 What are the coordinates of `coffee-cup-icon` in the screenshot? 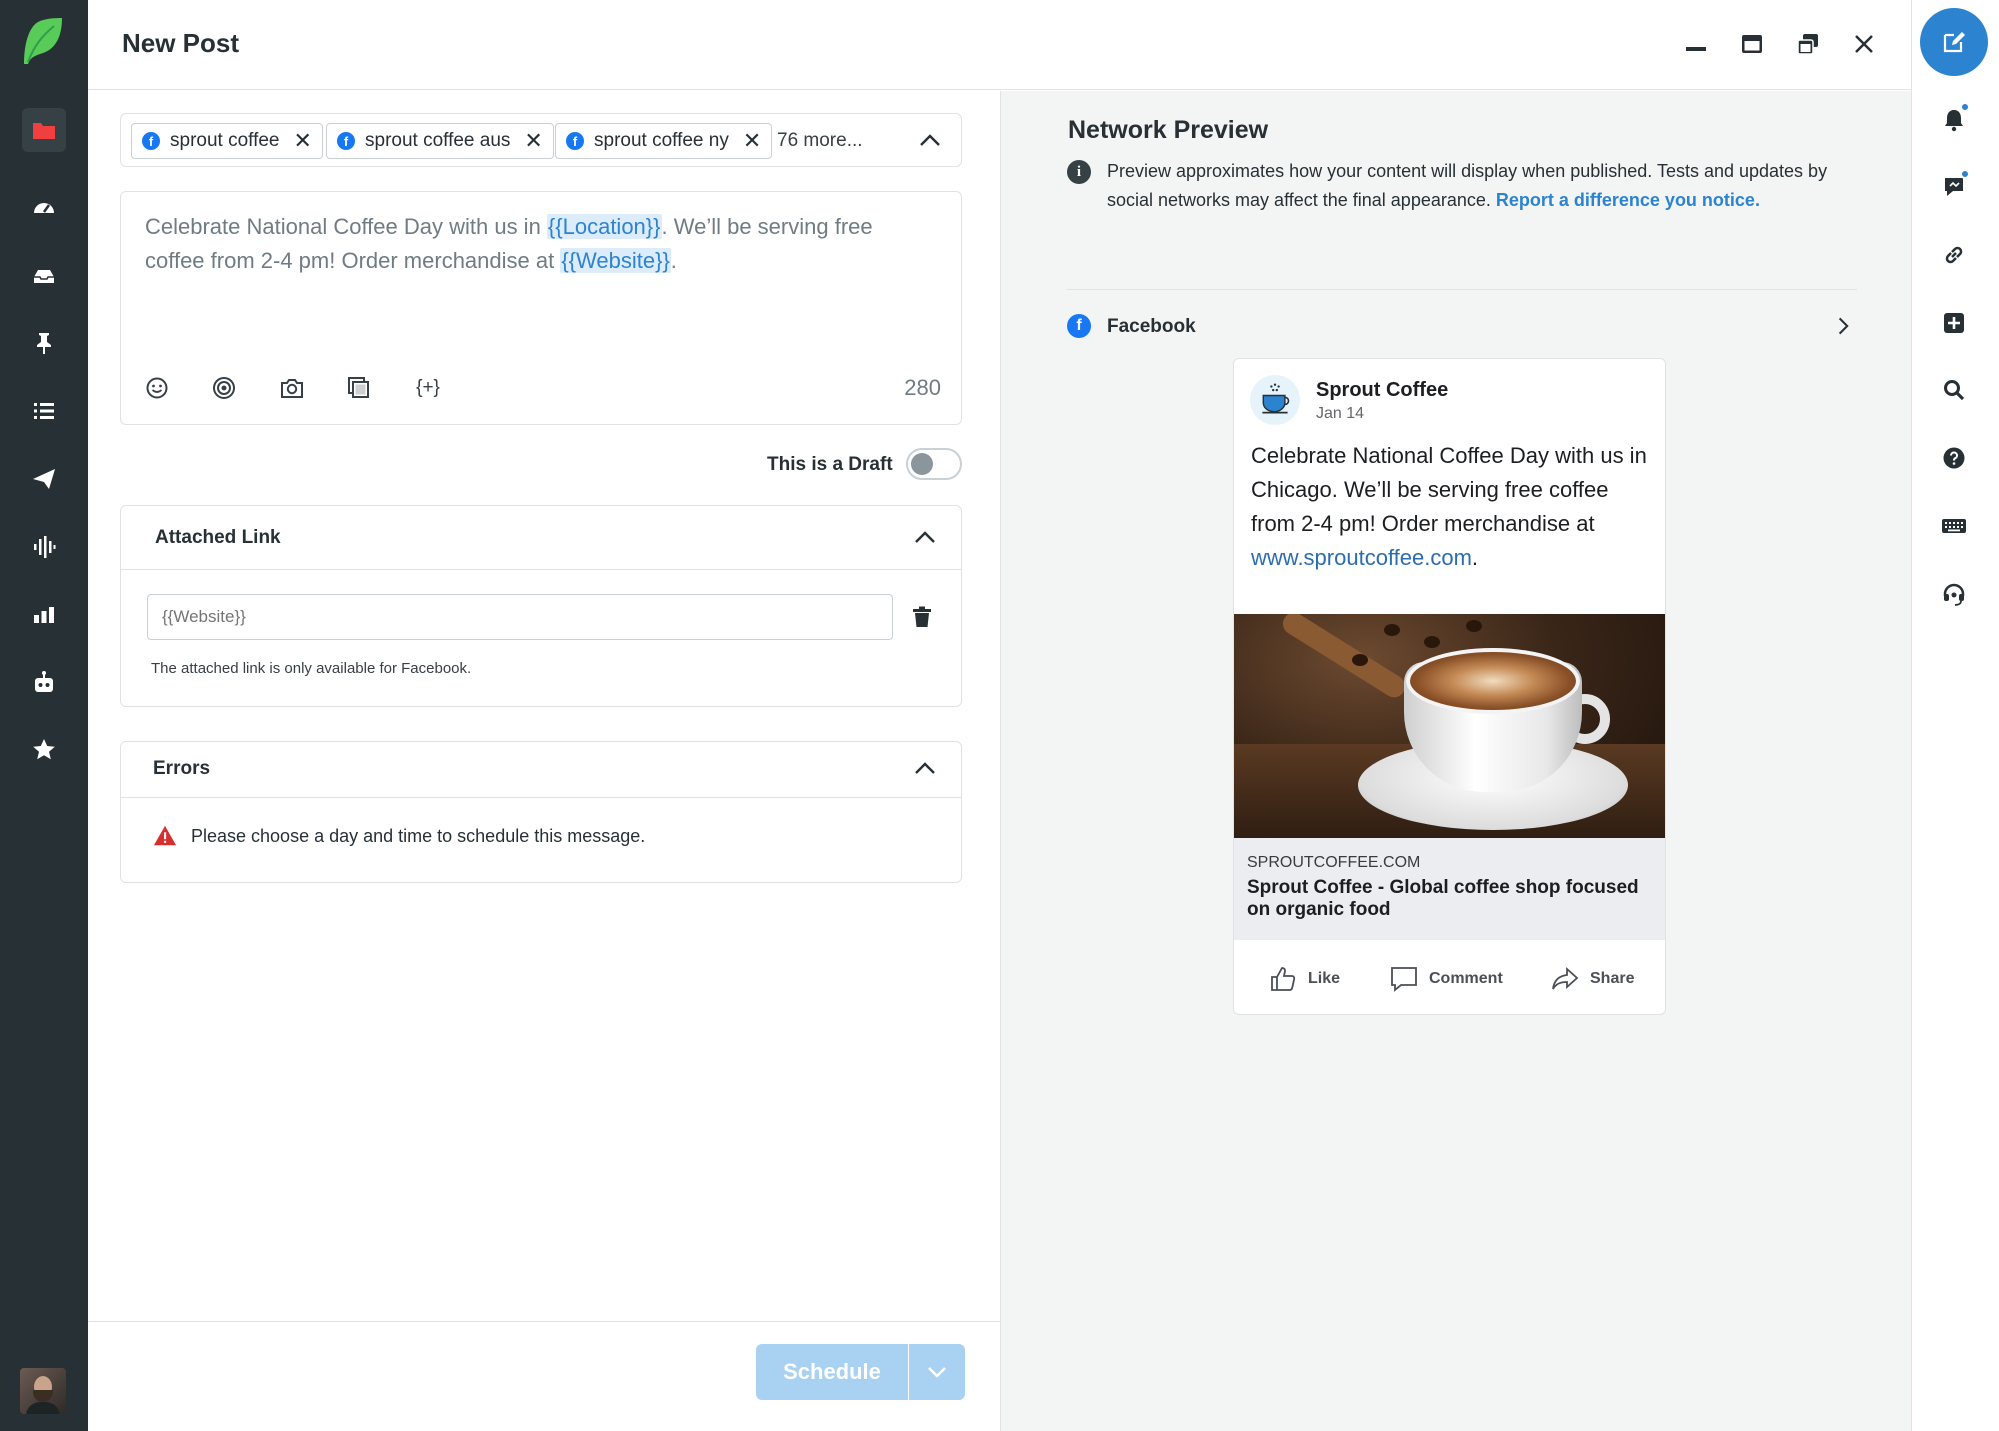 It's located at (1276, 398).